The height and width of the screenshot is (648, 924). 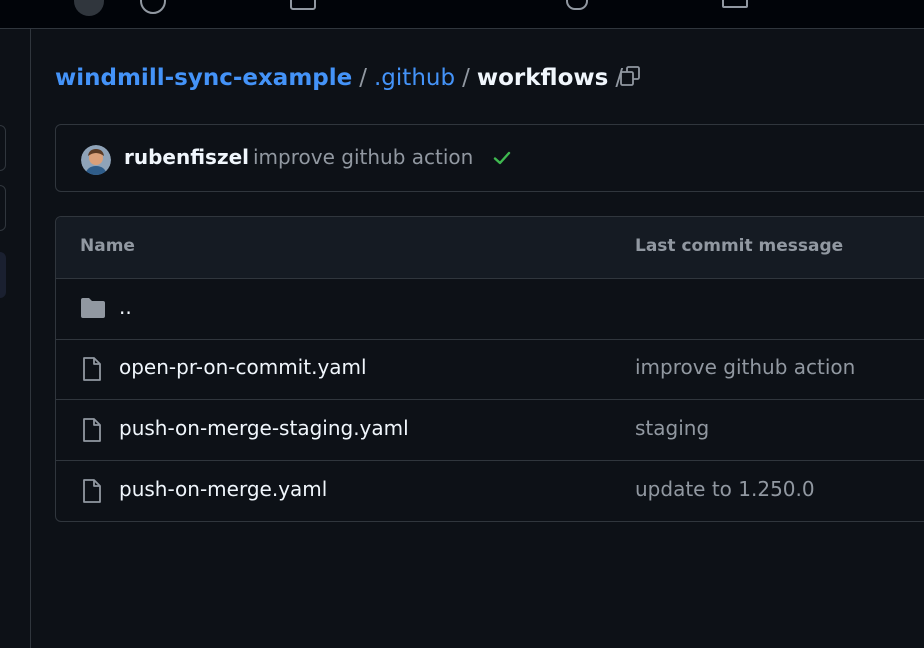 I want to click on folder-icon, so click(x=93, y=310).